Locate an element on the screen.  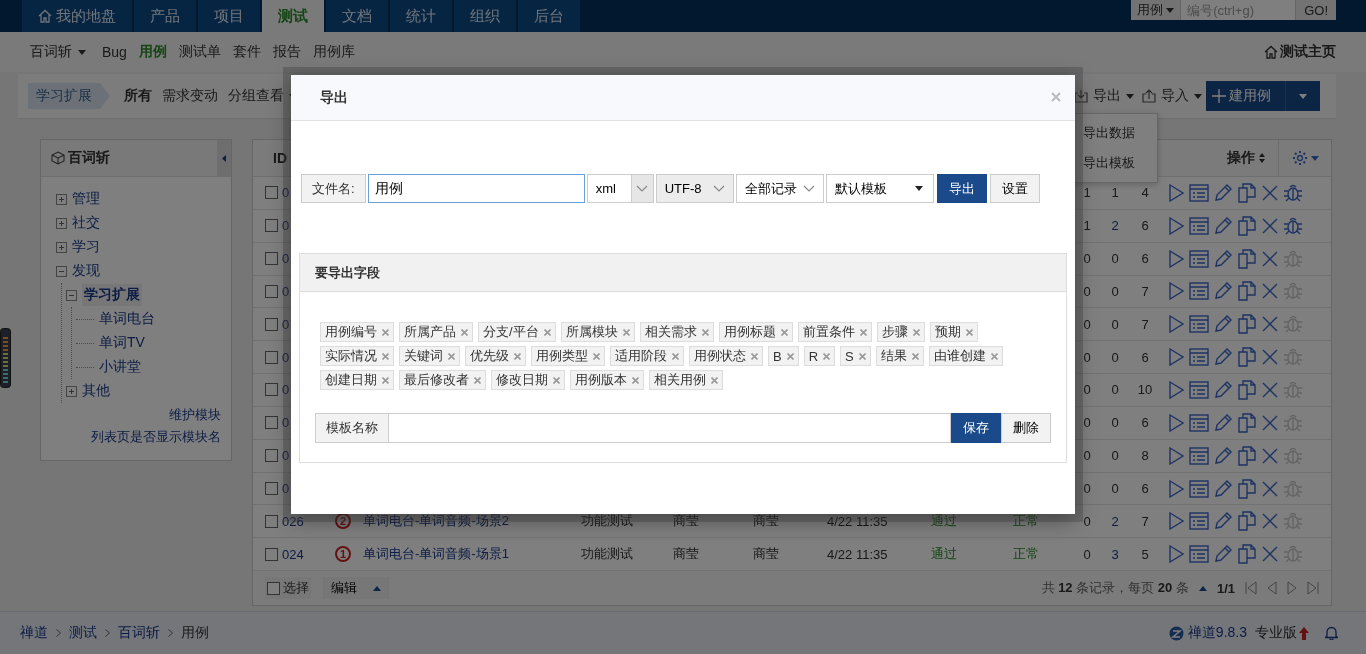
module-tree-item: 社交 is located at coordinates (86, 223).